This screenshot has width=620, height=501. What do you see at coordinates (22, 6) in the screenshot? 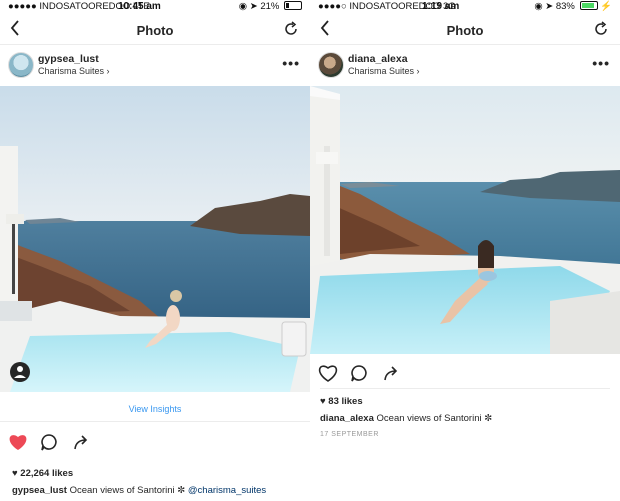
I see `signal-dots-icon: ●●●●●` at bounding box center [22, 6].